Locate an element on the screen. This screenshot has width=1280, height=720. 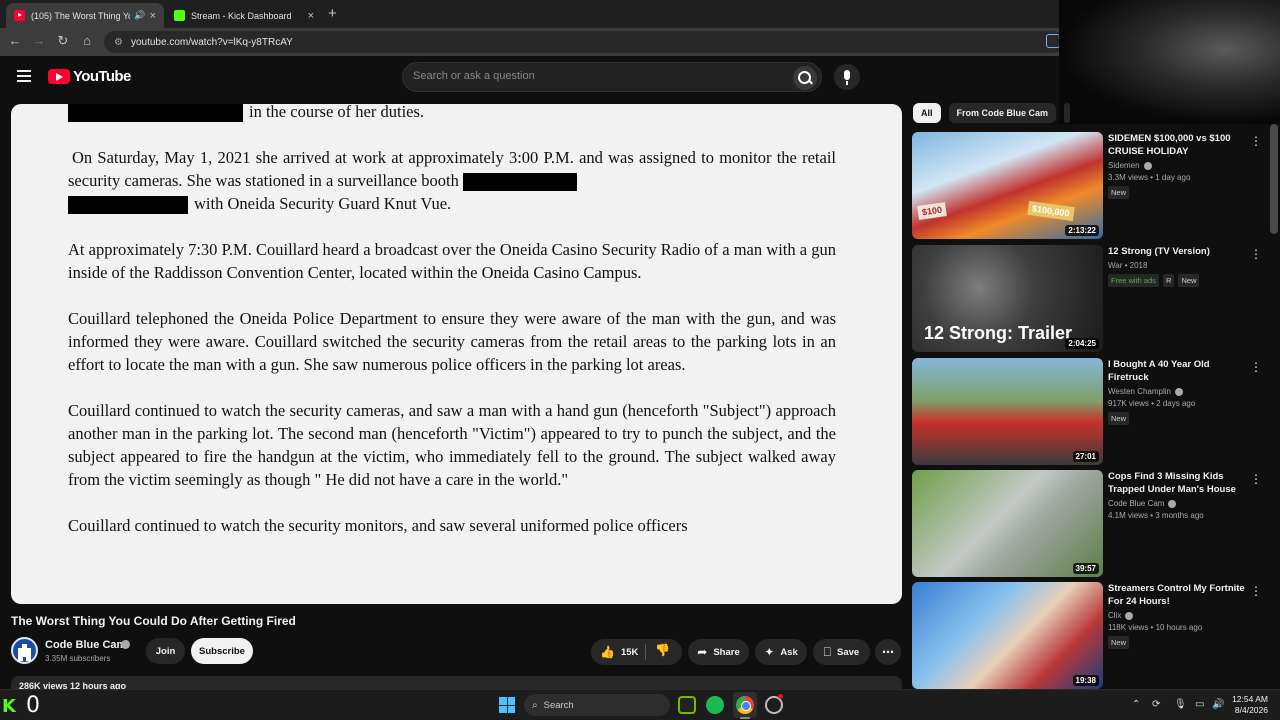
subscribe-button: Subscribe is located at coordinates (222, 651).